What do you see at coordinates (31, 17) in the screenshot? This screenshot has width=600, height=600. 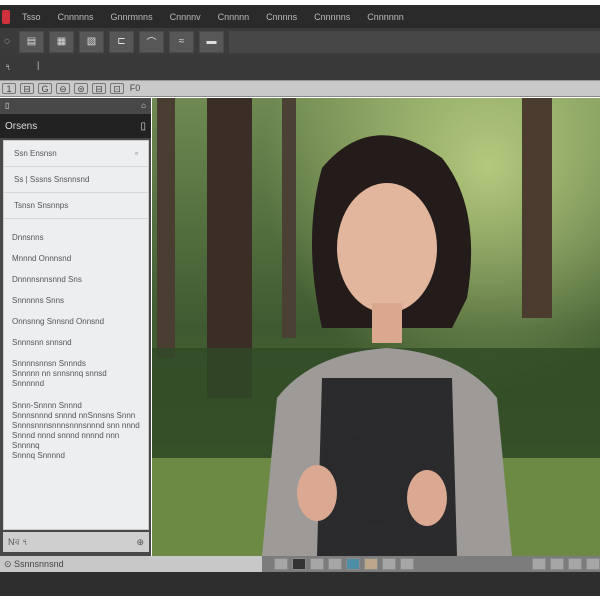 I see `menu-item: Tsso` at bounding box center [31, 17].